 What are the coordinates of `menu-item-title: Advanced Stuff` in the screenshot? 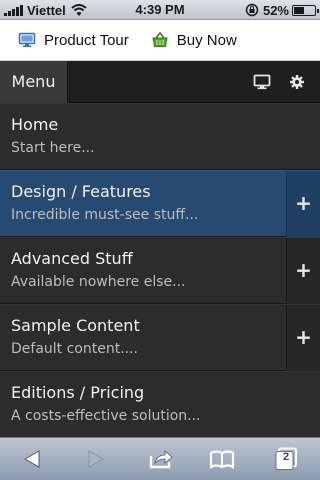 It's located at (72, 258).